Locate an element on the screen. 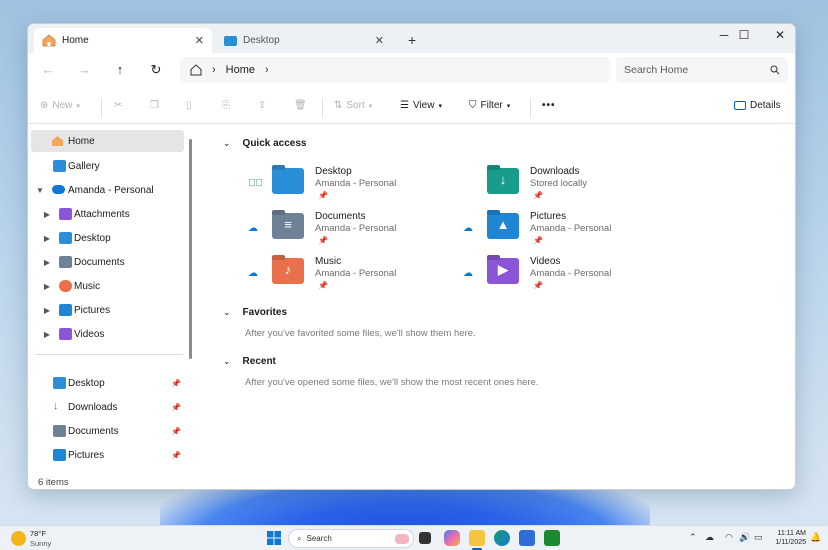 This screenshot has width=828, height=550. new-tab-button: + is located at coordinates (412, 40).